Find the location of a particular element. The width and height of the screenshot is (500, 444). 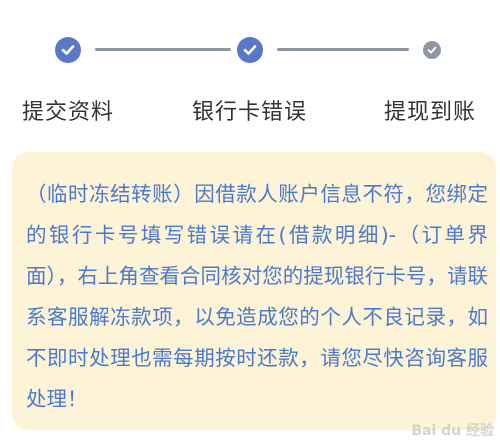

step-3-label: 提现到账 is located at coordinates (430, 112).